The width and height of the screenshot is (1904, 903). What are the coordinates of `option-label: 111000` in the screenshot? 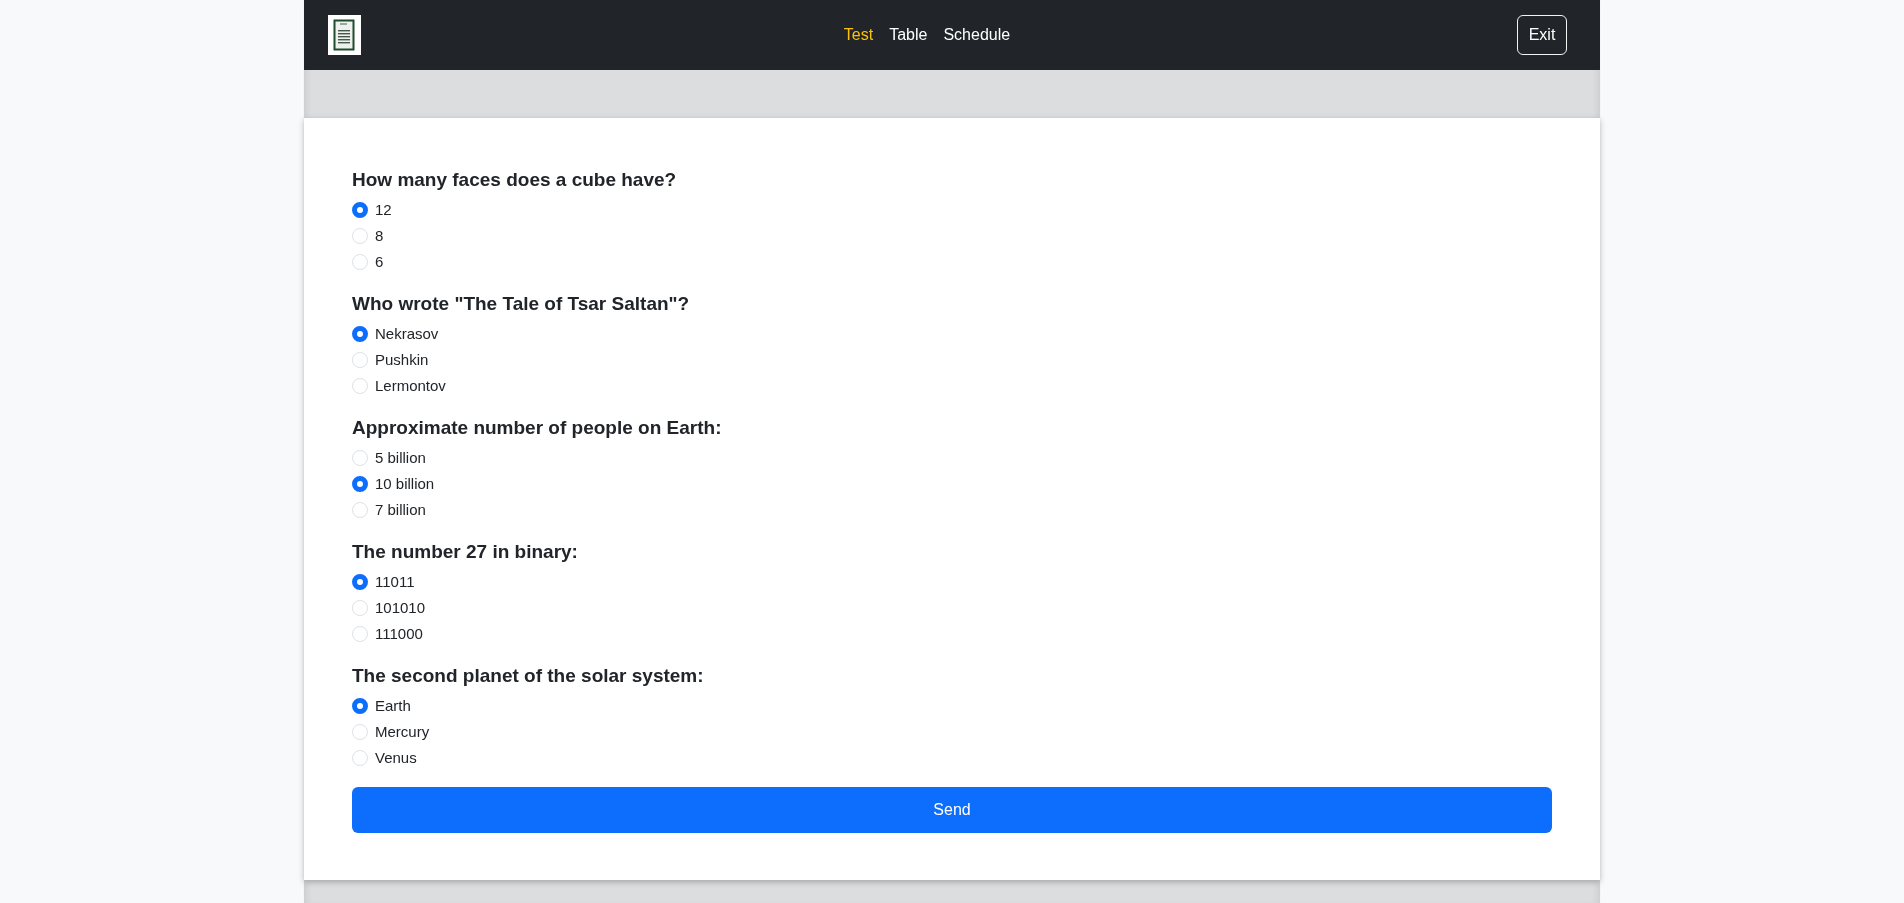 It's located at (399, 634).